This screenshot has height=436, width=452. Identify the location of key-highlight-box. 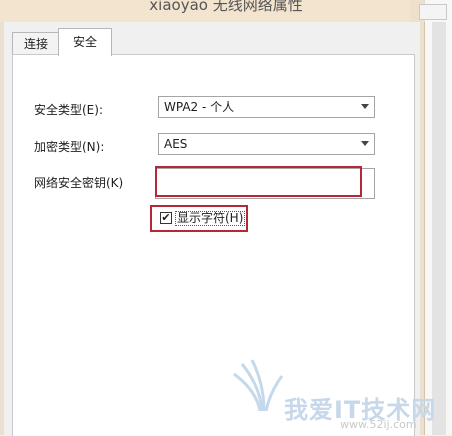
(258, 181).